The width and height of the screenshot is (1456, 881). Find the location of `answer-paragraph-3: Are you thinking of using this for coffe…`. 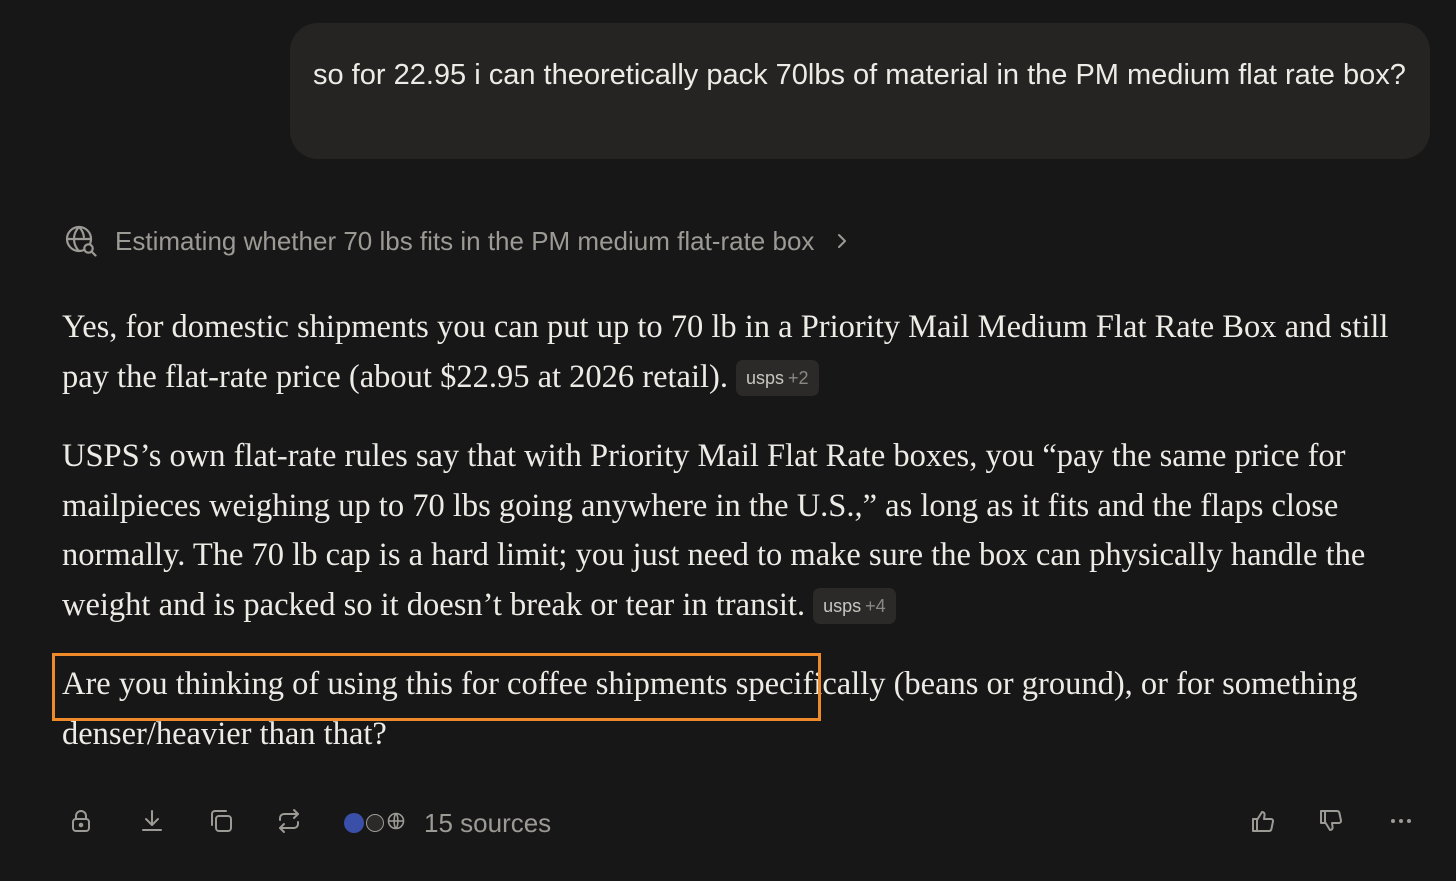

answer-paragraph-3: Are you thinking of using this for coffe… is located at coordinates (752, 709).